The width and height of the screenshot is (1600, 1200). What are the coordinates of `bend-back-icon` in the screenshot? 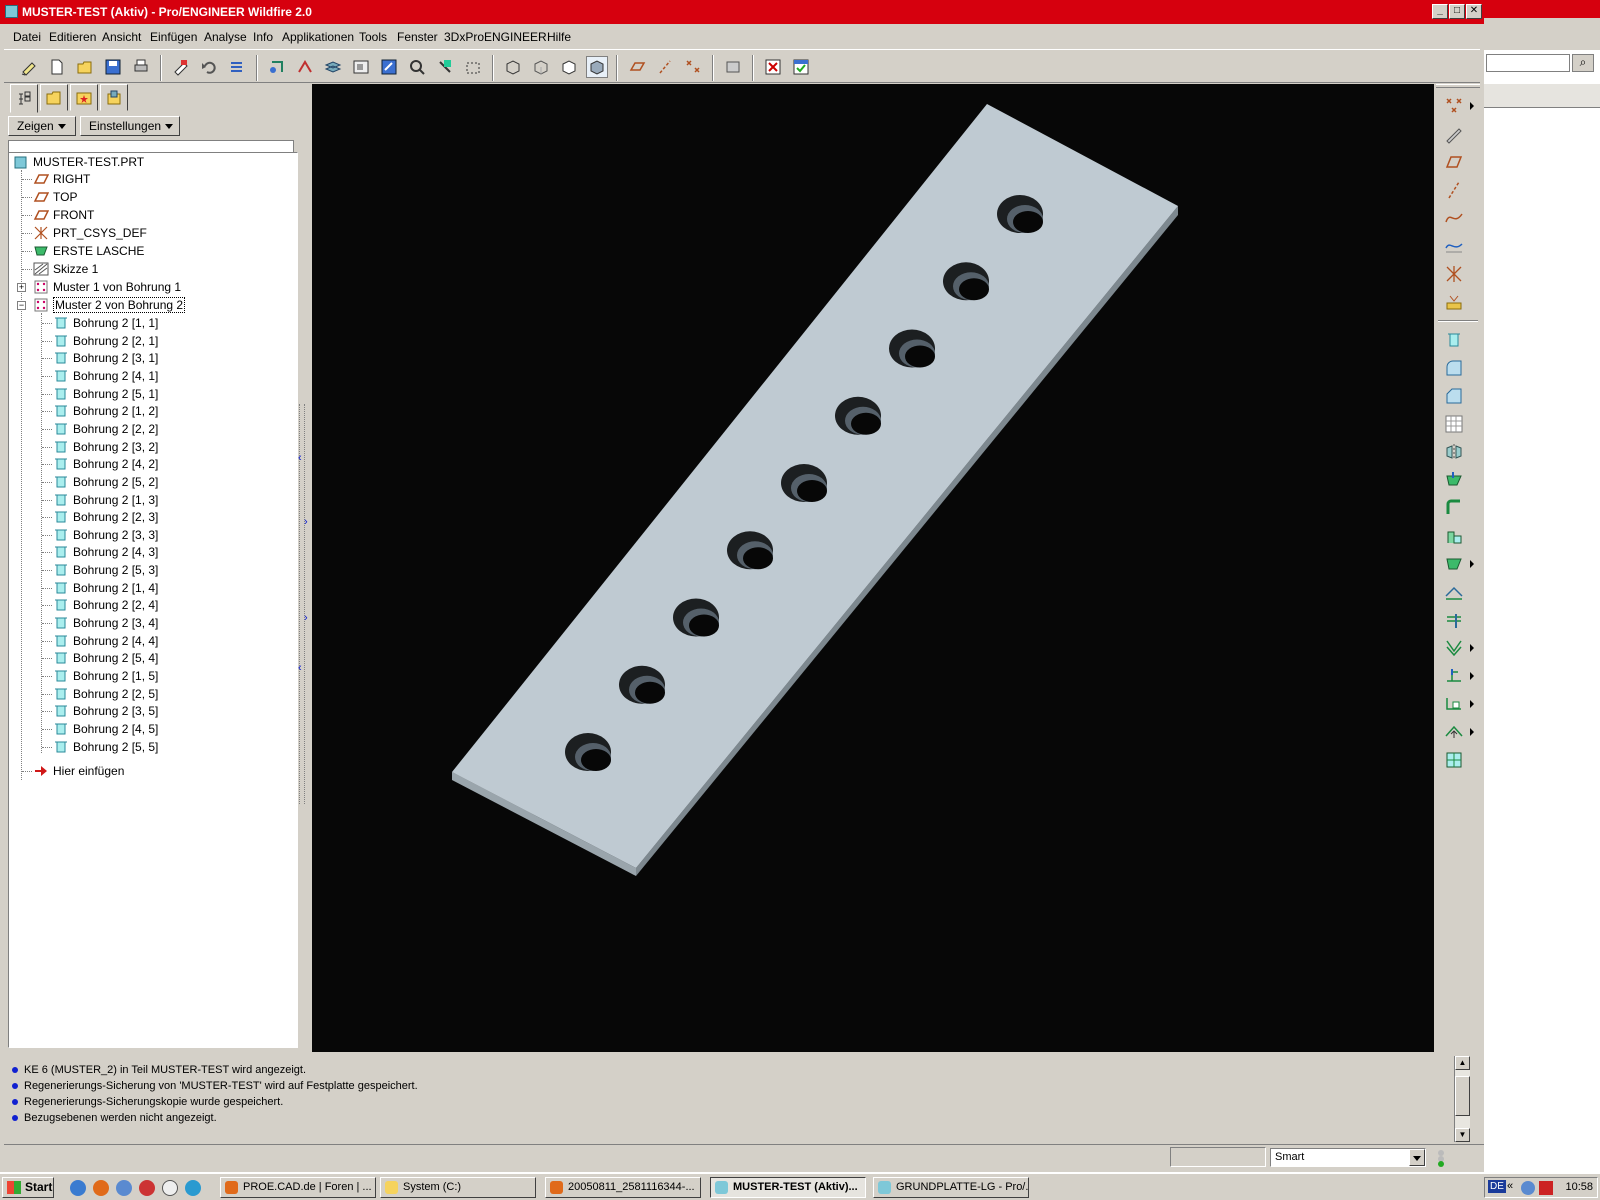 It's located at (1454, 676).